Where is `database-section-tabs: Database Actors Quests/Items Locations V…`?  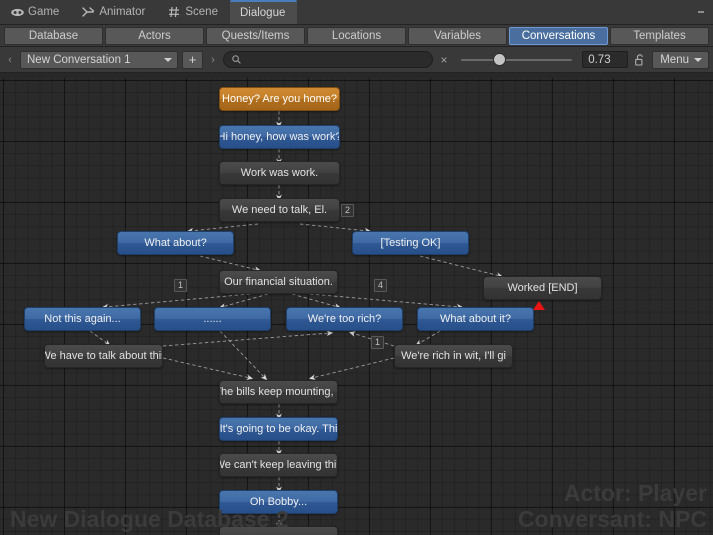 database-section-tabs: Database Actors Quests/Items Locations V… is located at coordinates (356, 36).